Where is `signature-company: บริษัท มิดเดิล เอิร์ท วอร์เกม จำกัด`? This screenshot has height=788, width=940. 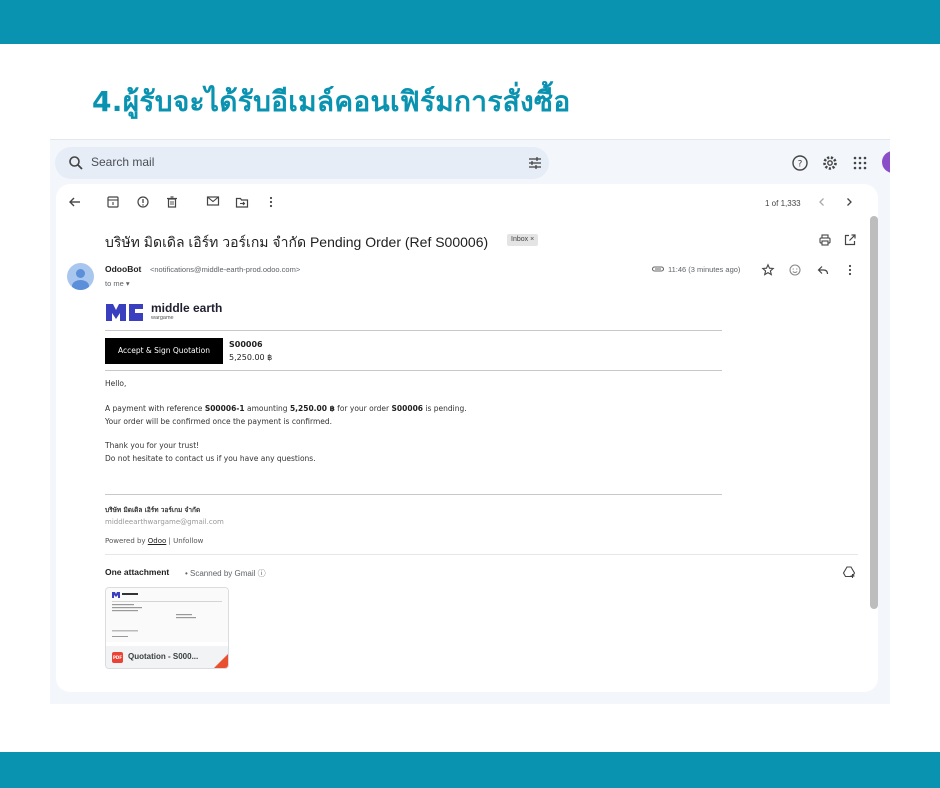
signature-company: บริษัท มิดเดิล เอิร์ท วอร์เกม จำกัด is located at coordinates (153, 510).